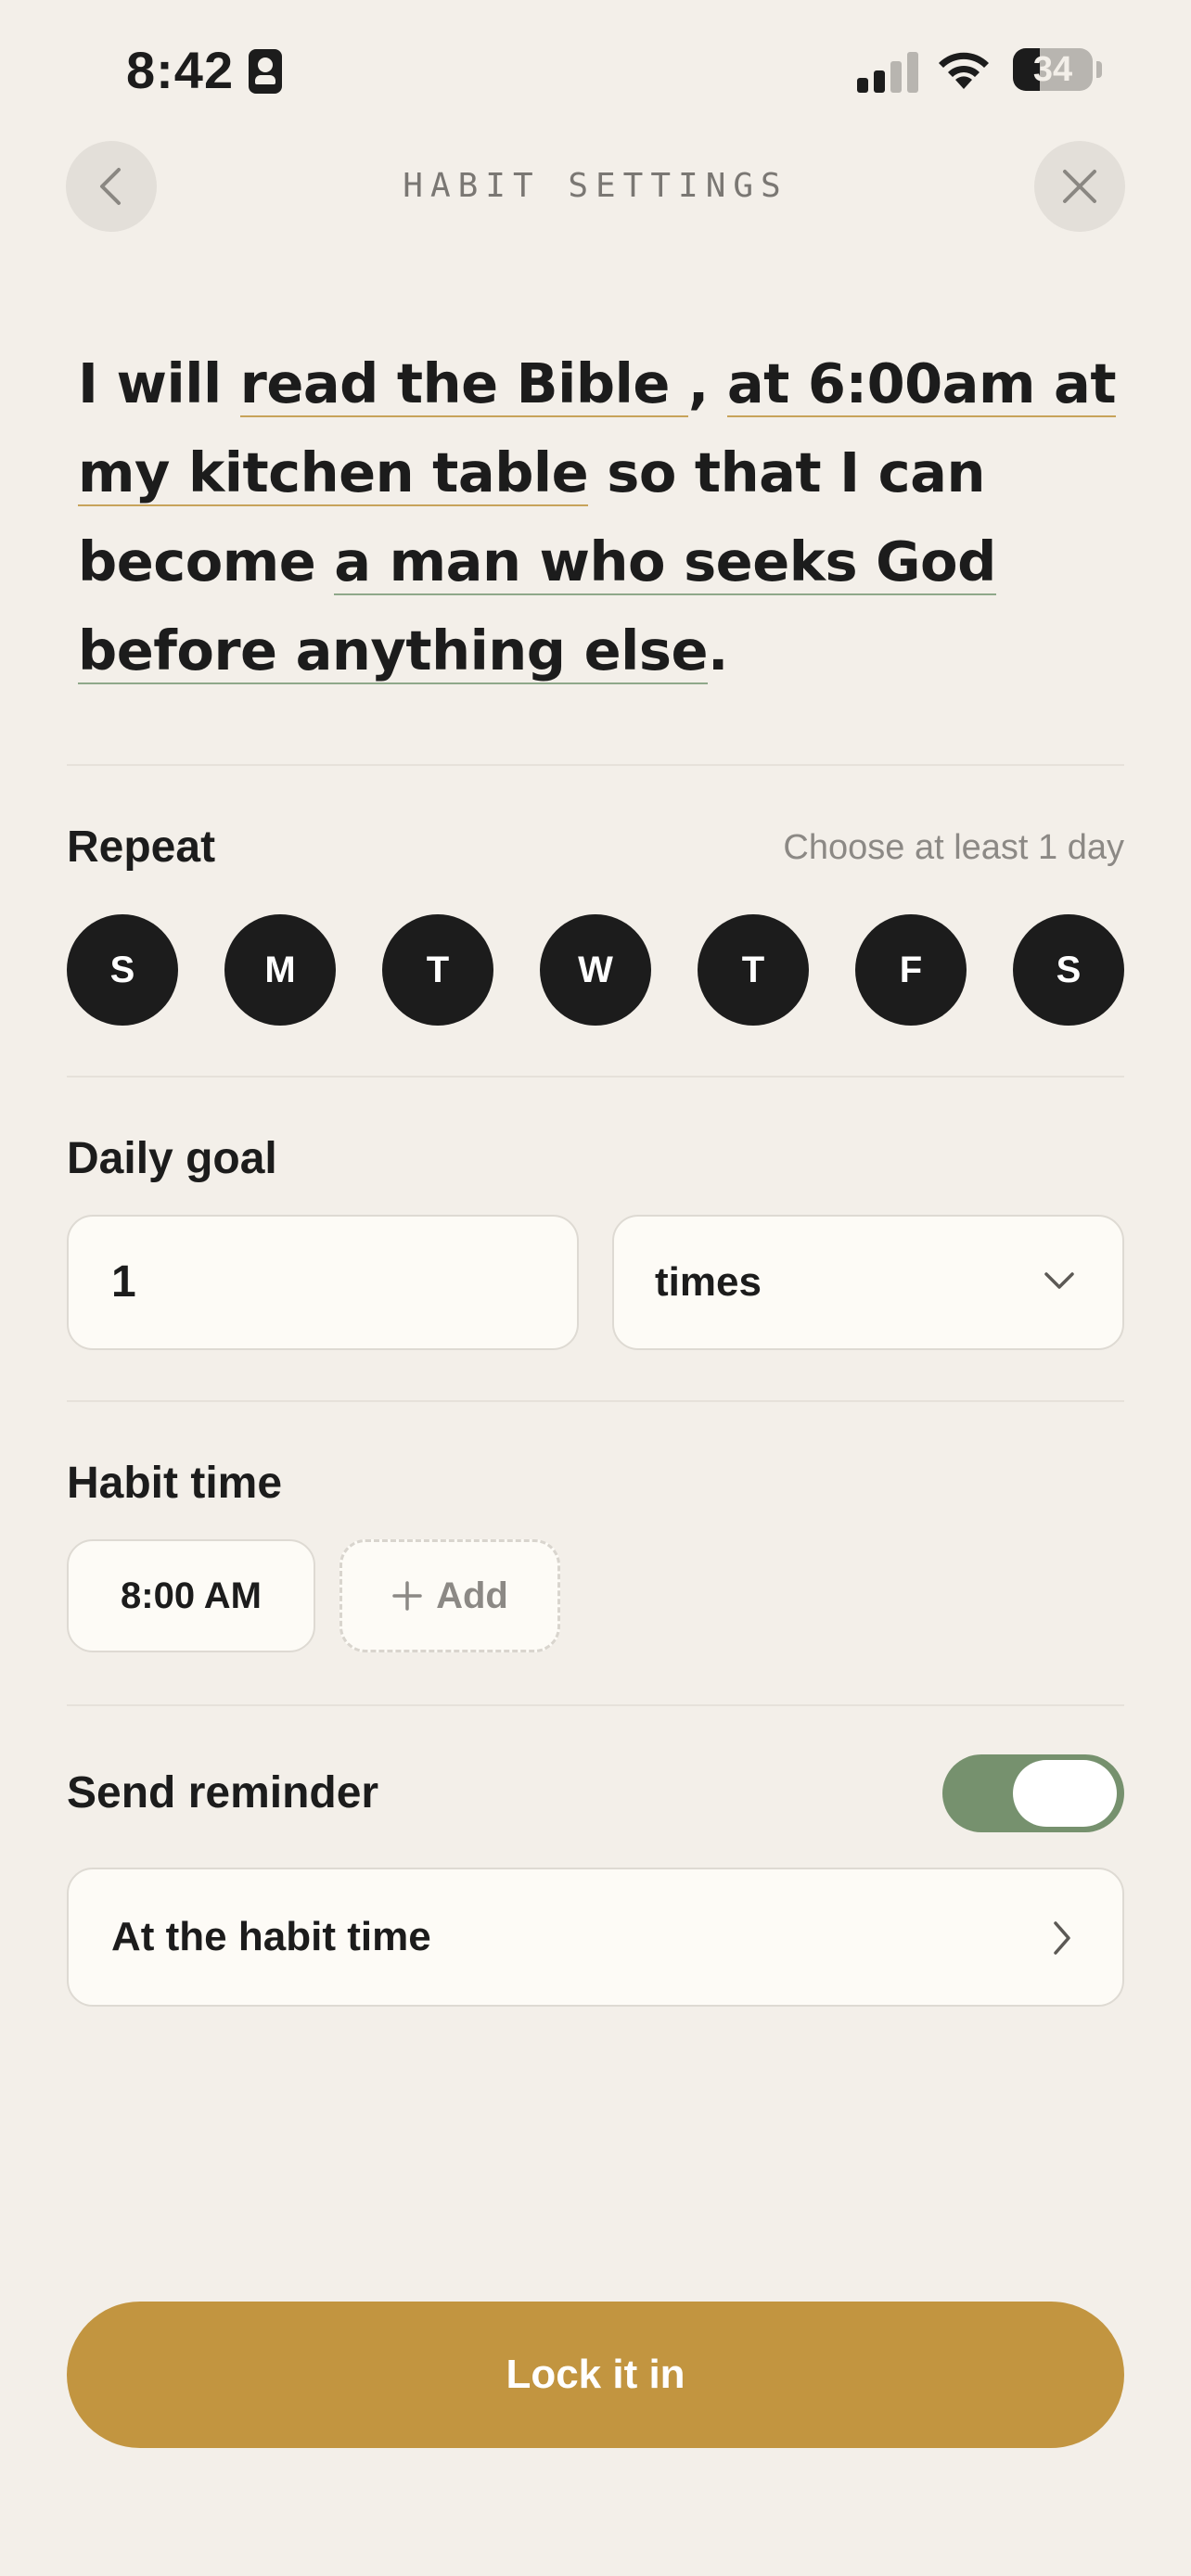 The width and height of the screenshot is (1191, 2576). I want to click on close-icon, so click(1079, 186).